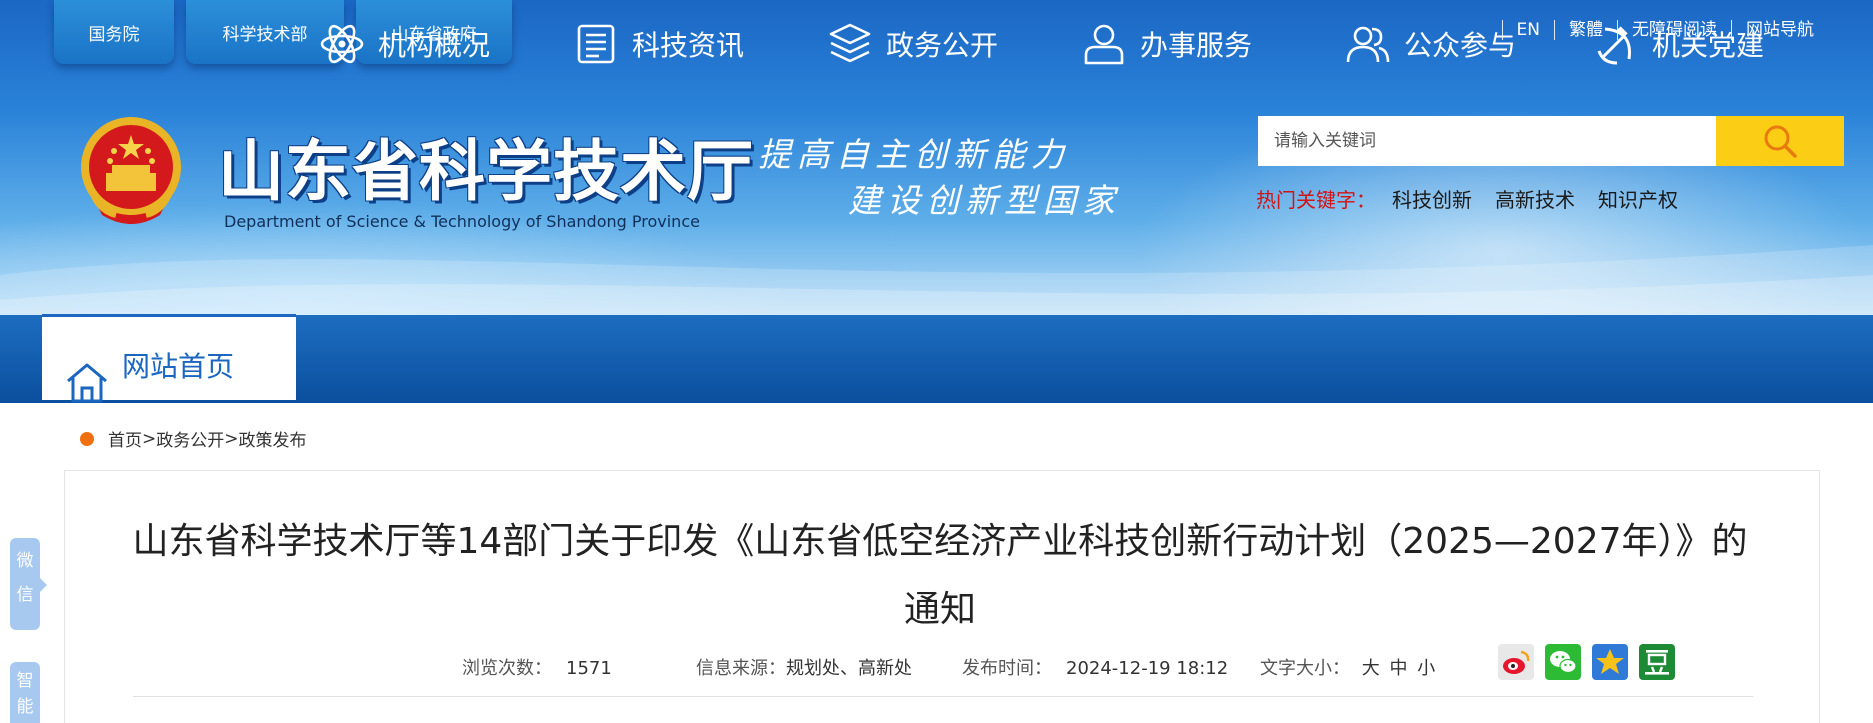 This screenshot has width=1873, height=723. Describe the element at coordinates (1371, 668) in the screenshot. I see `font-size-large: 大` at that location.